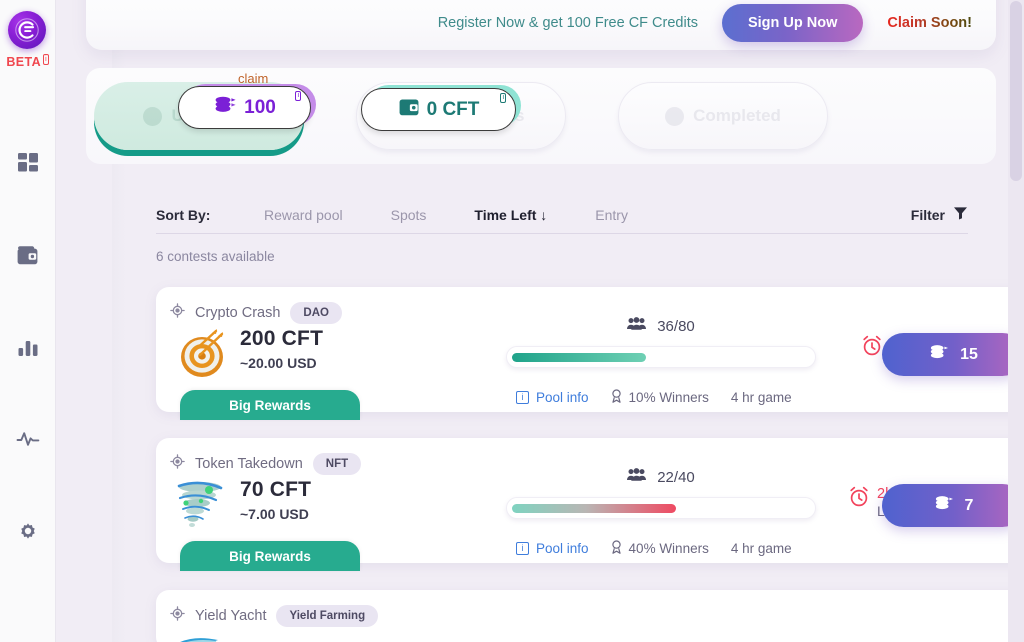 This screenshot has height=642, width=1024. I want to click on enter-contest-button: 7, so click(953, 505).